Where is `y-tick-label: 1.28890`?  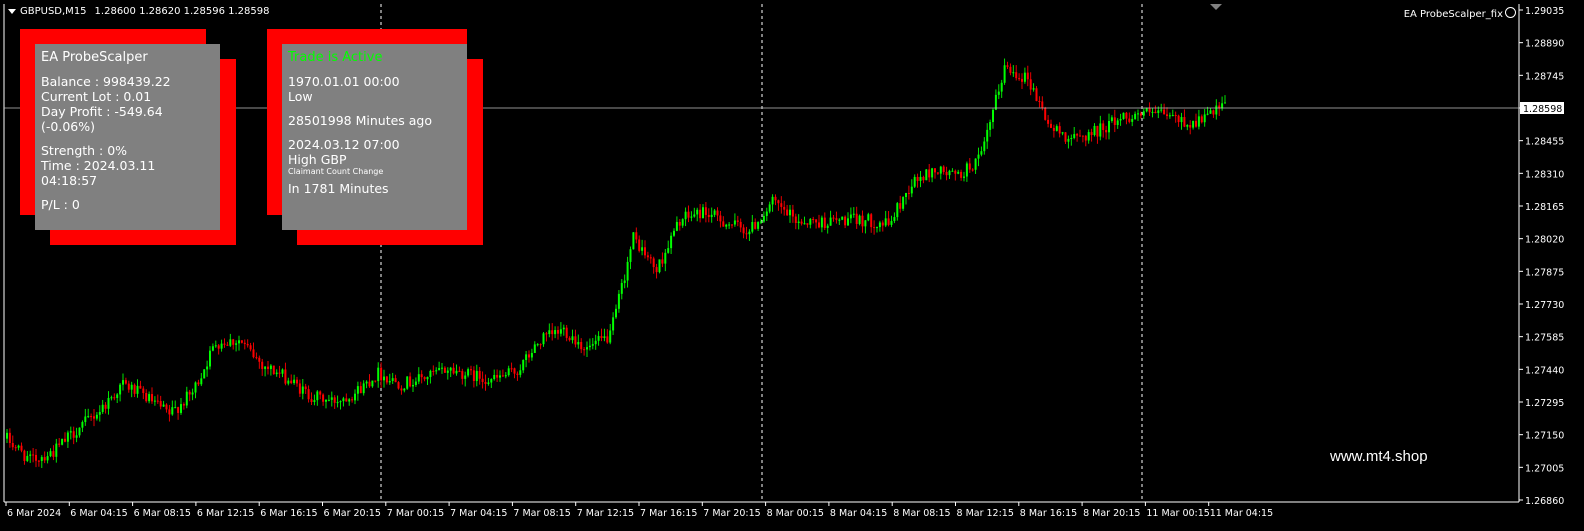
y-tick-label: 1.28890 is located at coordinates (1544, 44).